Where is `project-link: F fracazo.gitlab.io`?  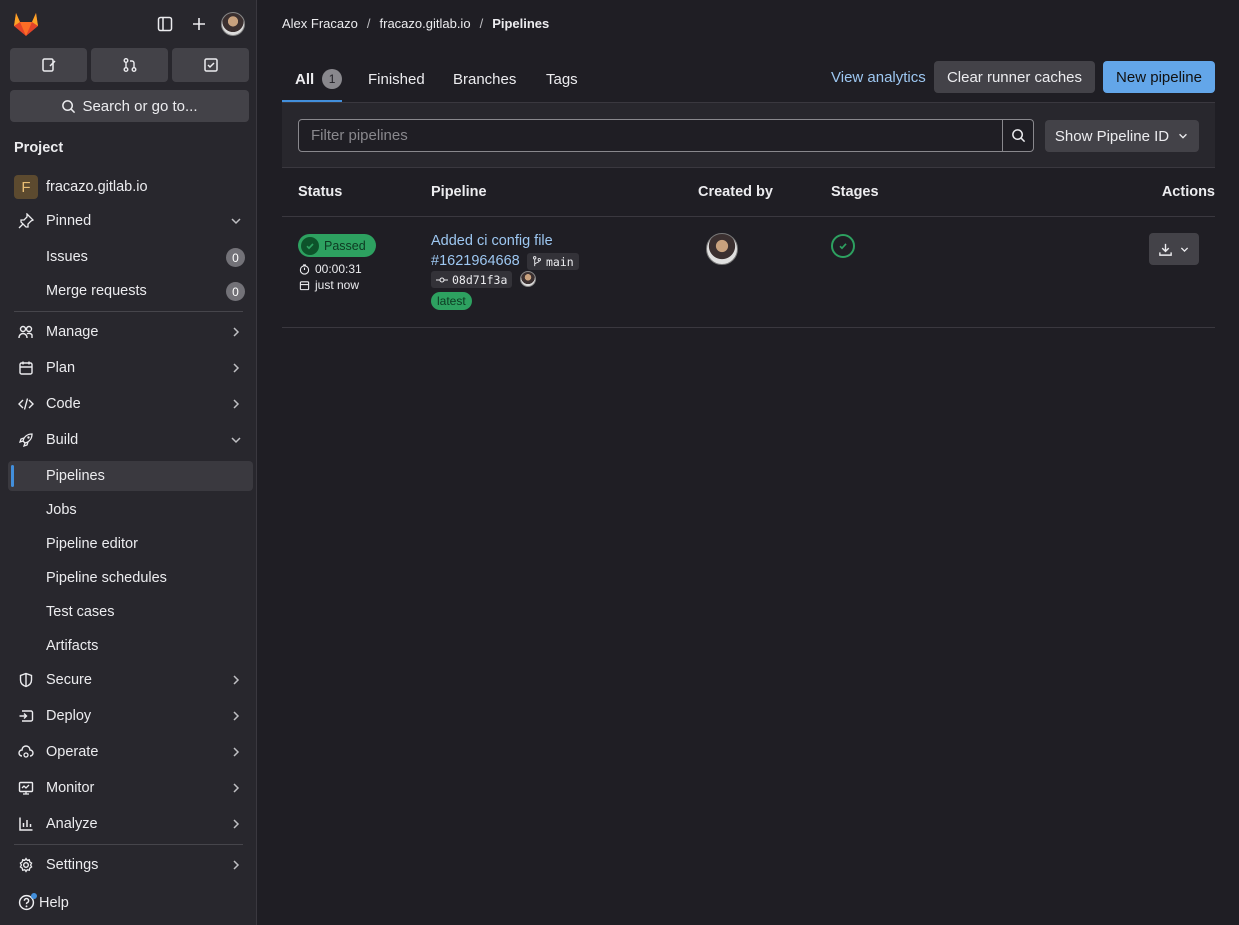
project-link: F fracazo.gitlab.io is located at coordinates (130, 187).